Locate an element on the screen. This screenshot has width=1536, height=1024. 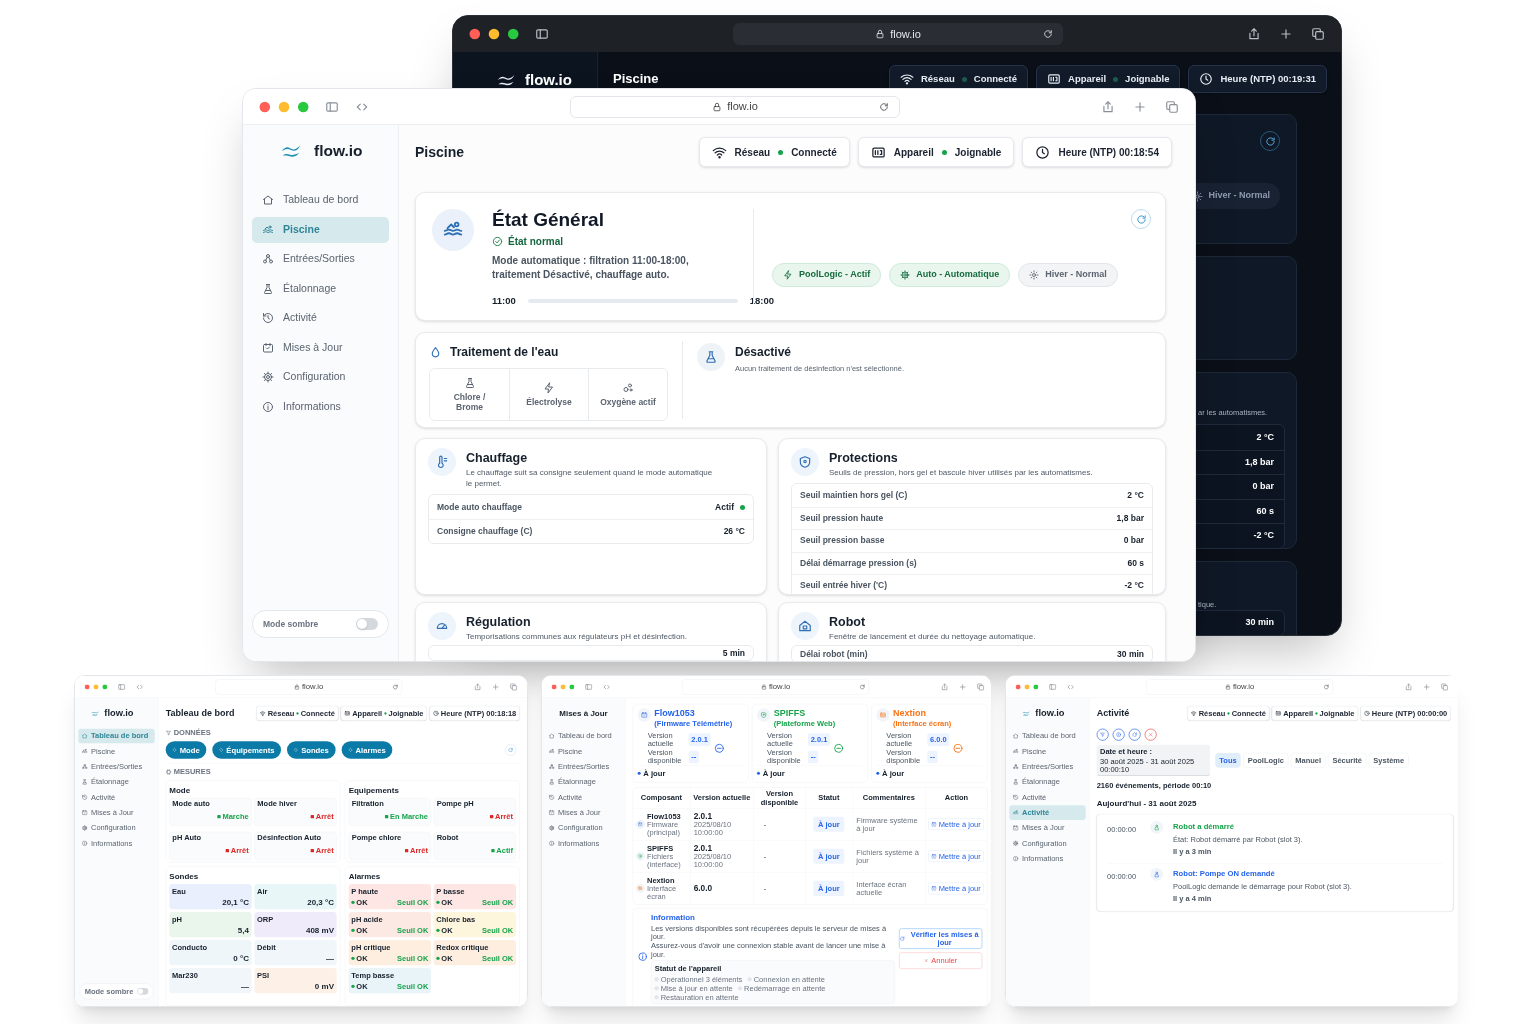
card-description: Mode automatique : filtration 11:00-18:00, traitement Désactivé, chauffage auto. is located at coordinates (591, 268).